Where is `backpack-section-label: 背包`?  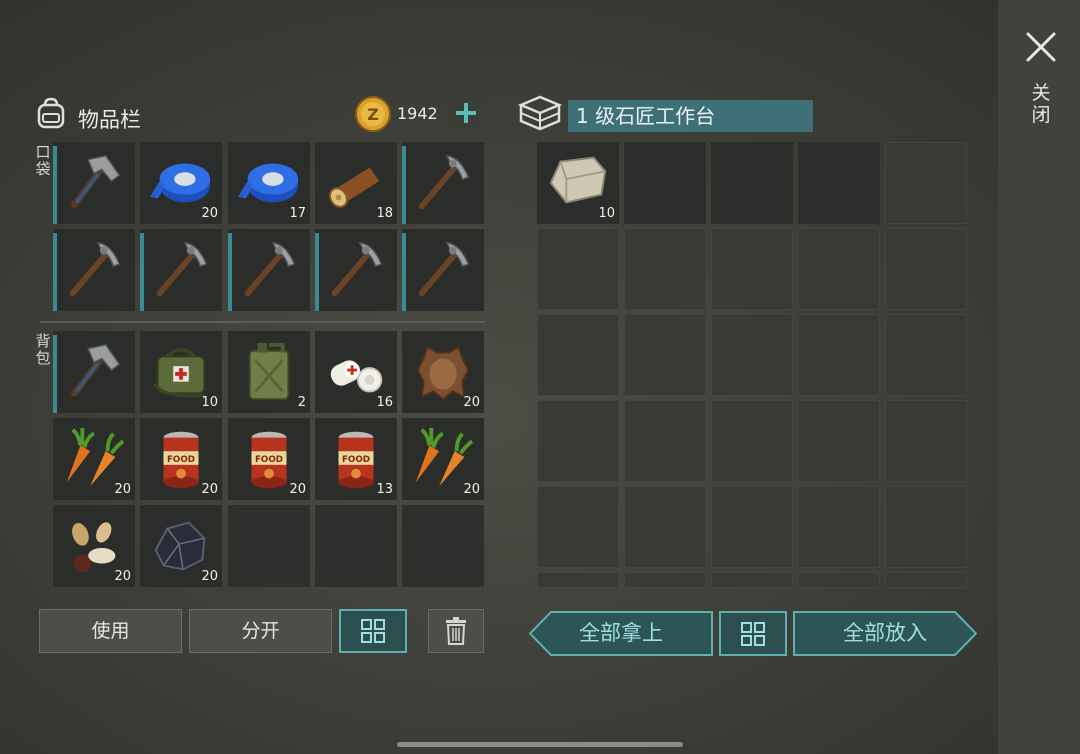
backpack-section-label: 背包 is located at coordinates (43, 349).